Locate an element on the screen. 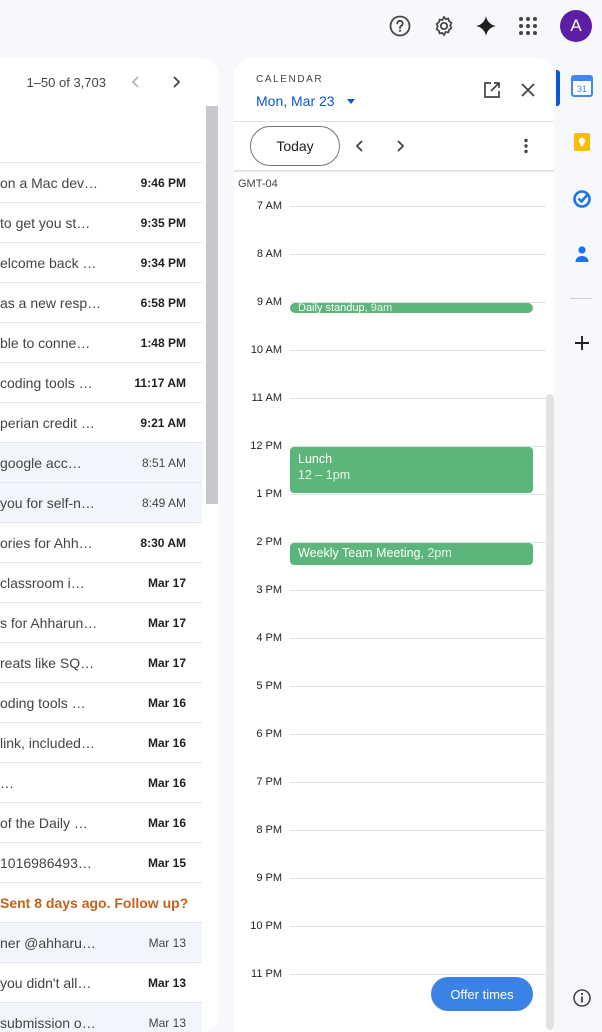 This screenshot has width=602, height=1032. hour-slot: 10 AM is located at coordinates (390, 371).